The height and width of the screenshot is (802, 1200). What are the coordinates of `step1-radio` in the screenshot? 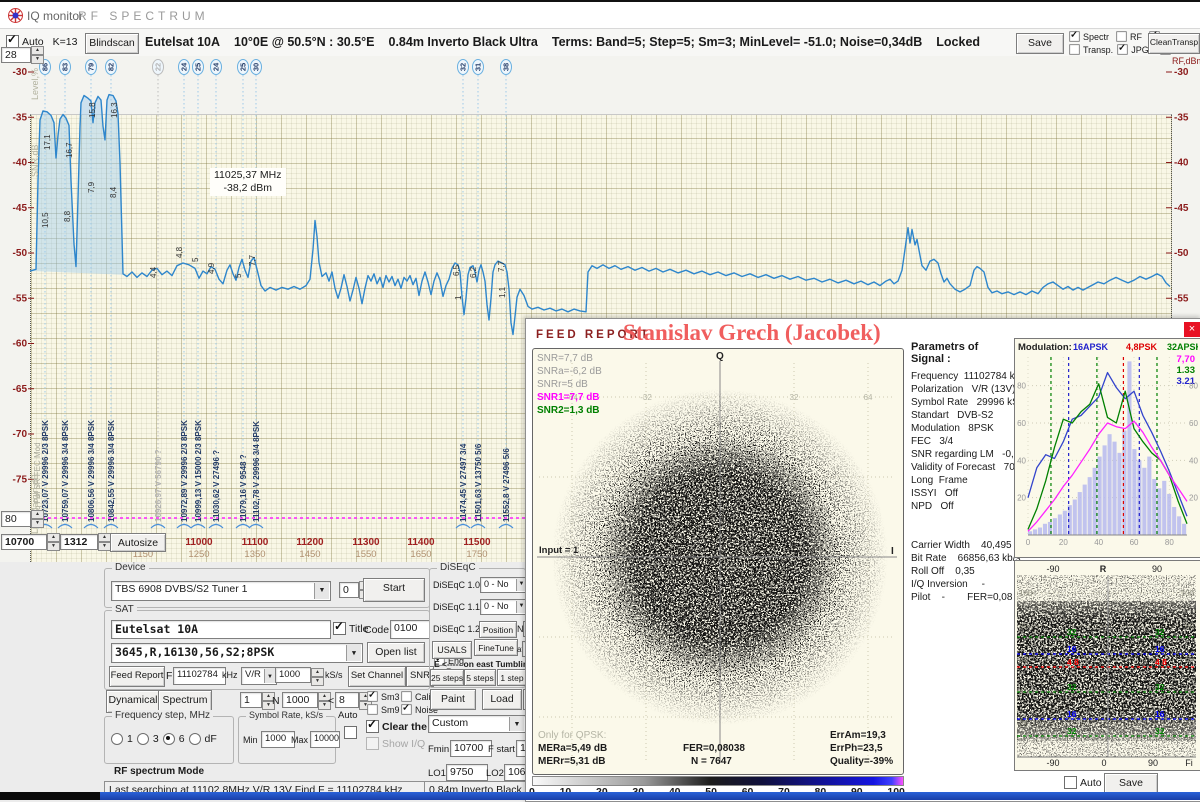 It's located at (117, 739).